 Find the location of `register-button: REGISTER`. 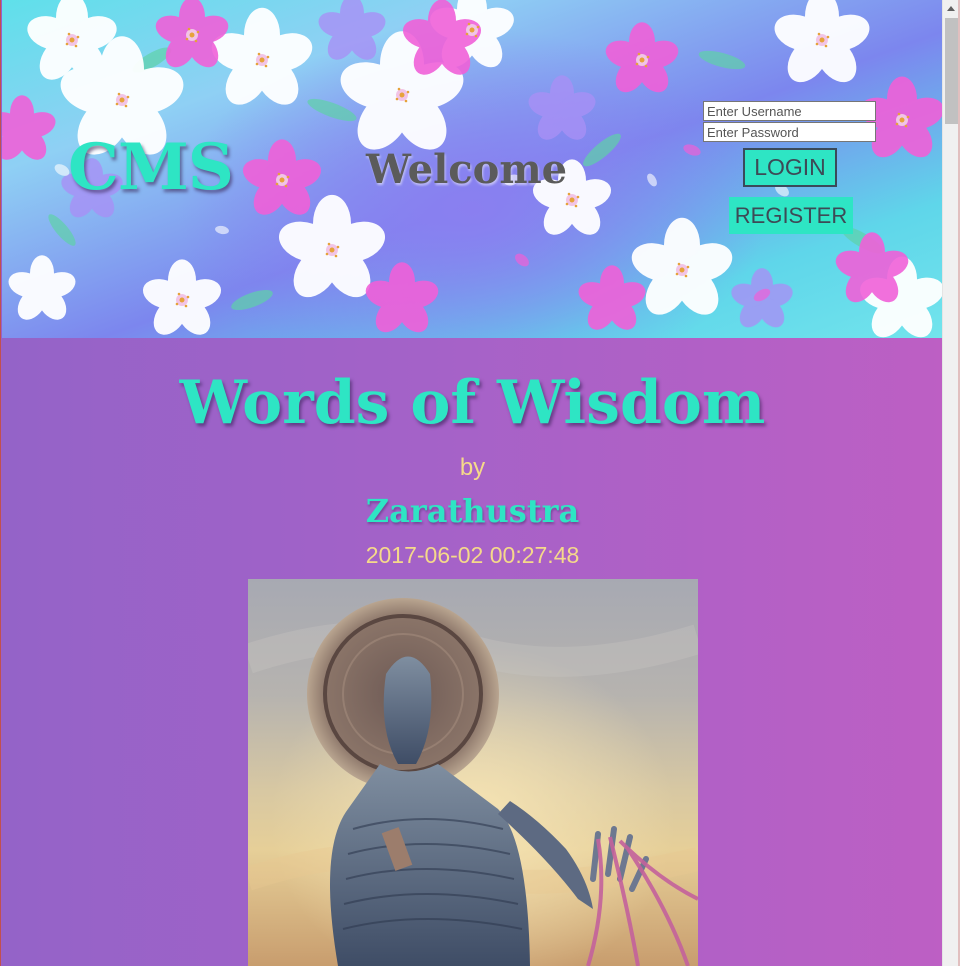

register-button: REGISTER is located at coordinates (791, 215).